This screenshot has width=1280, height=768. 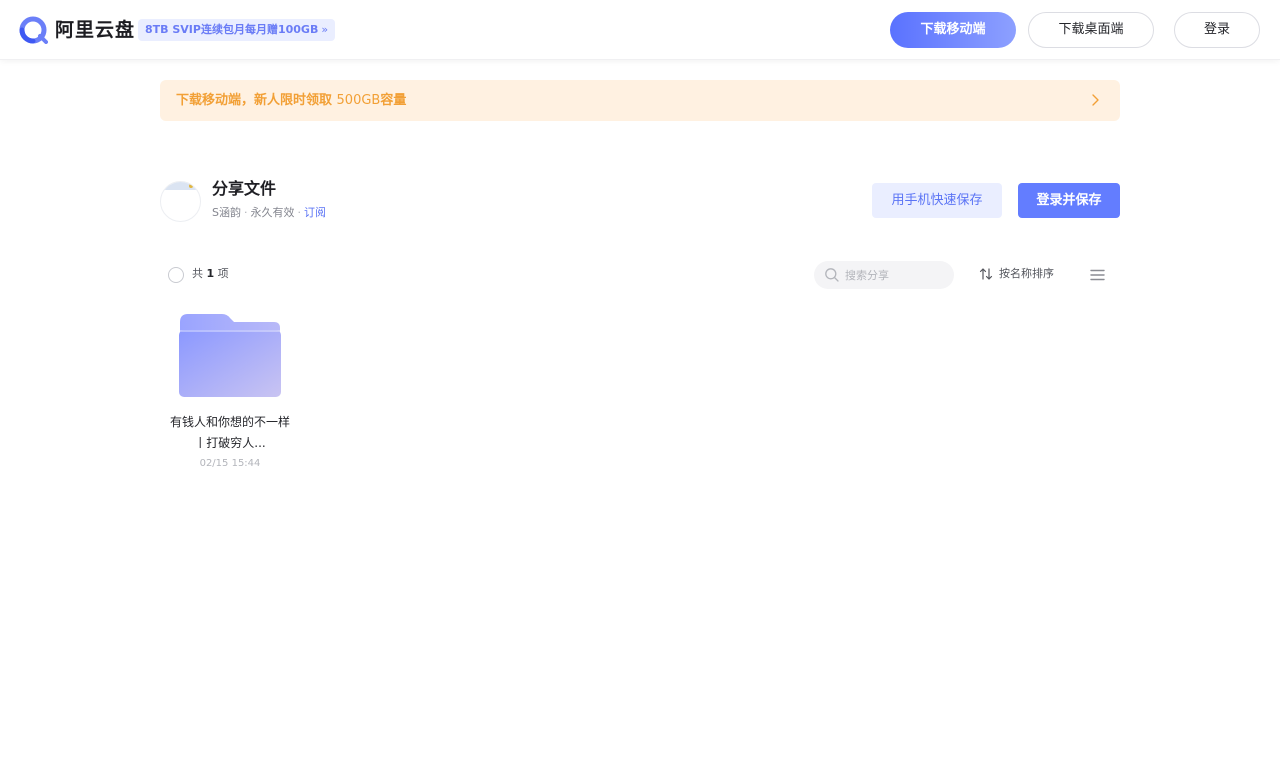 What do you see at coordinates (232, 29) in the screenshot?
I see `svip-promo-text: 8TB SVIP连续包月每月赠100GB` at bounding box center [232, 29].